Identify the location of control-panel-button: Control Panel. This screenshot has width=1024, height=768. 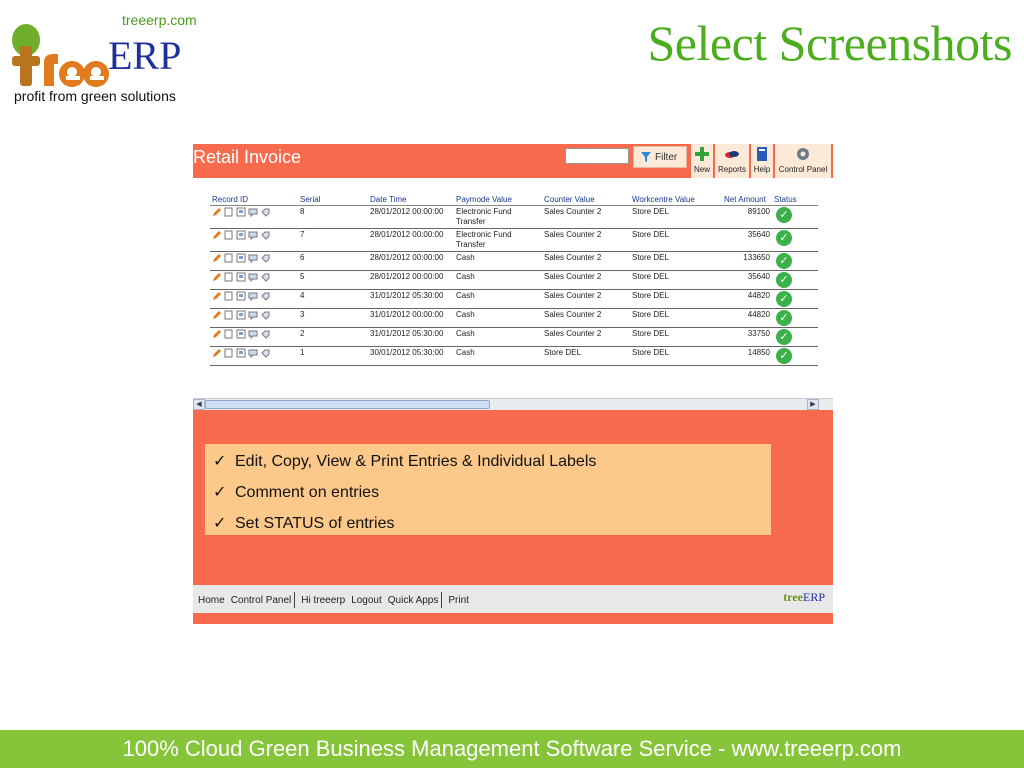
(803, 161).